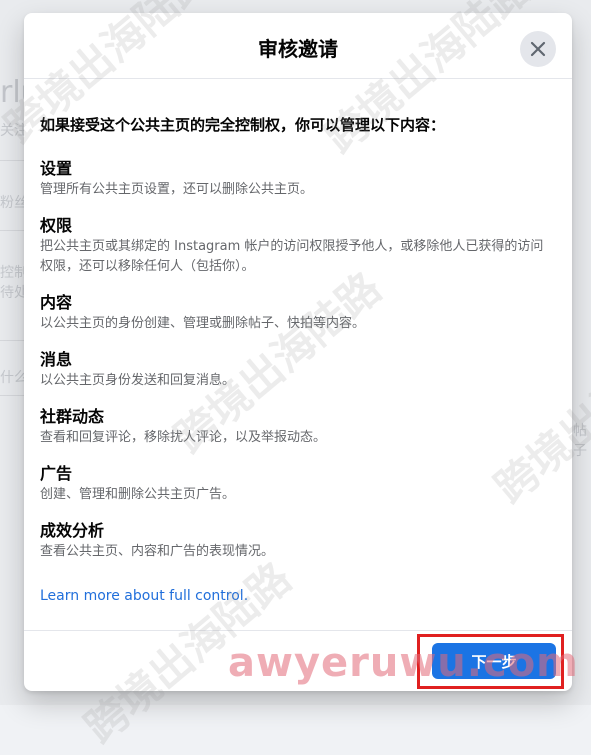 The image size is (591, 755). Describe the element at coordinates (138, 494) in the screenshot. I see `section-description: 创建、管理和删除公共主页广告。` at that location.